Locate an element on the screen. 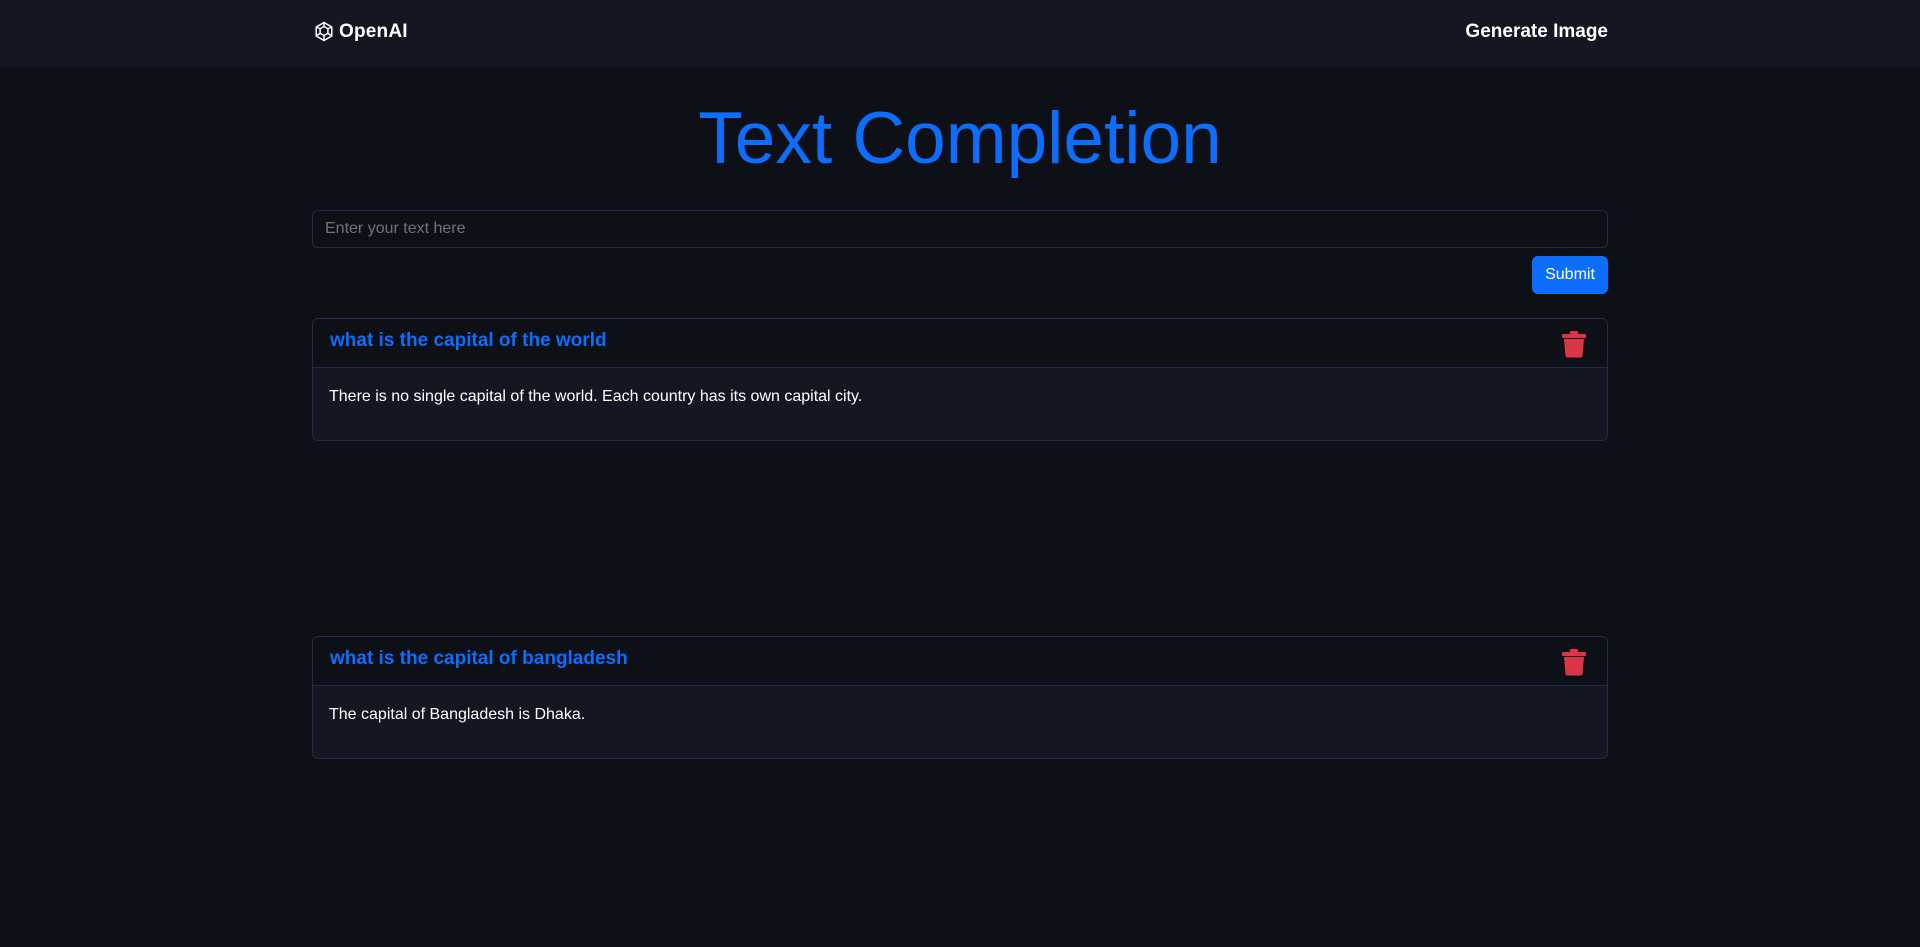  brand-name: OpenAI is located at coordinates (373, 31).